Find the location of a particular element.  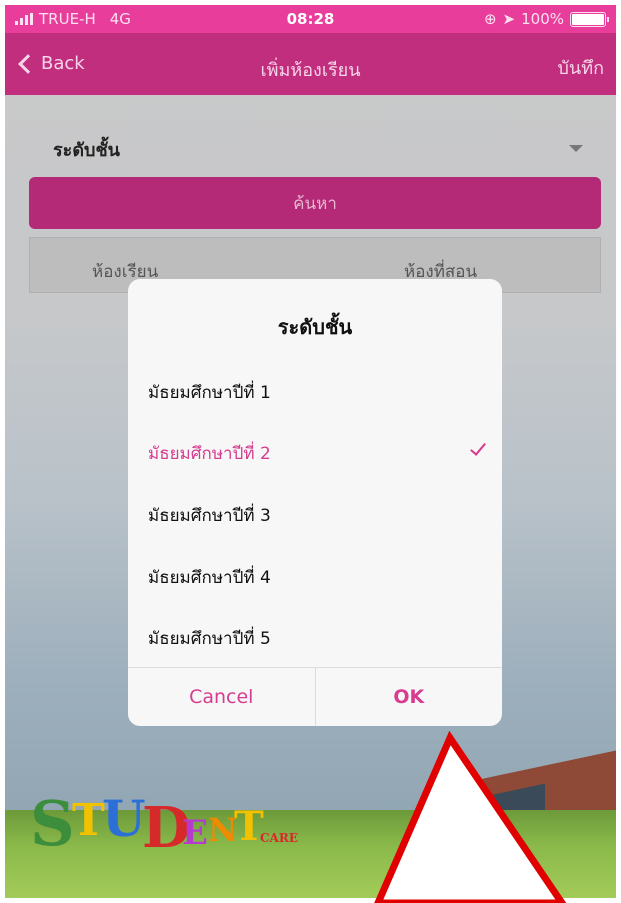

annotation-triangle is located at coordinates (470, 816).